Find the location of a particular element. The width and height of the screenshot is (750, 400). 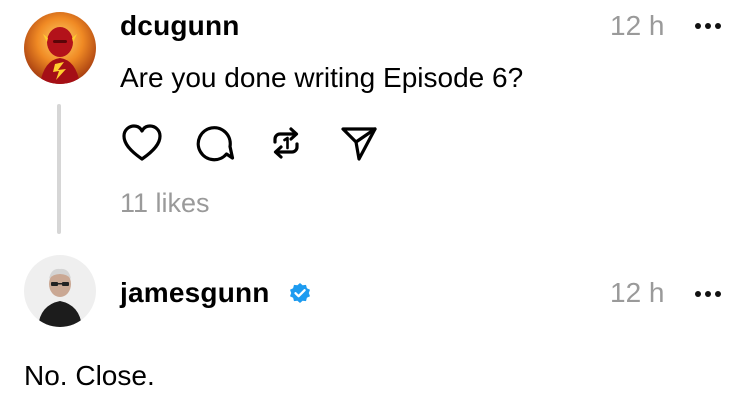

comment-button is located at coordinates (215, 143).